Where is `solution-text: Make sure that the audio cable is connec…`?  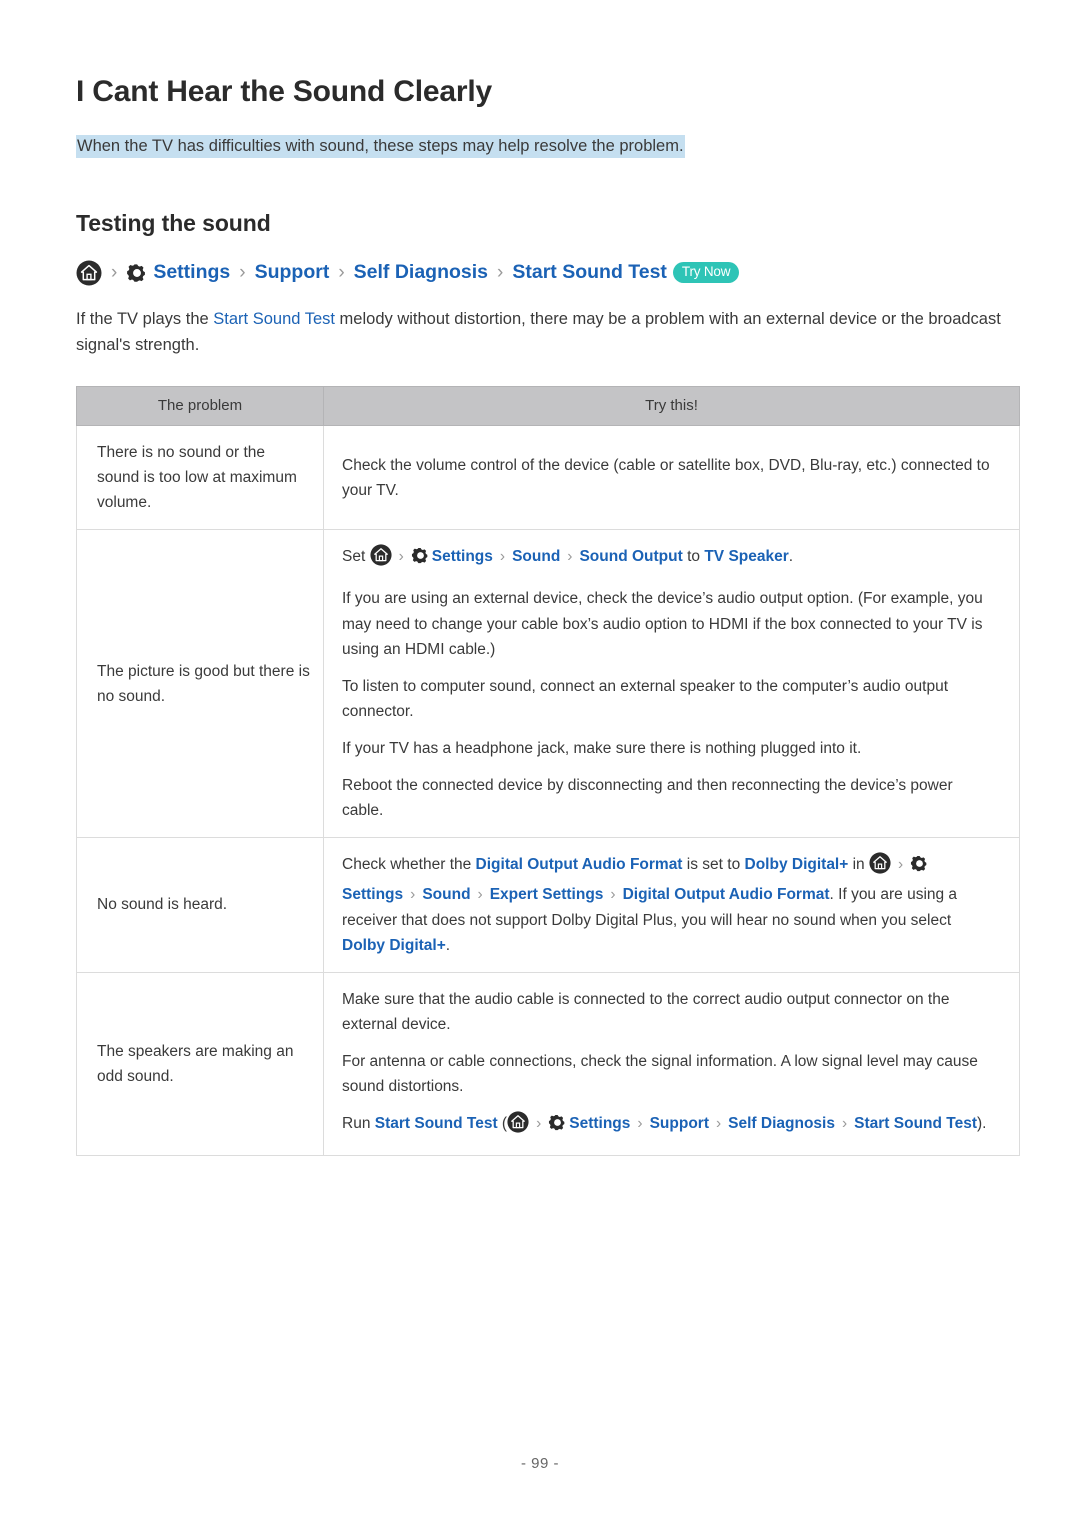
solution-text: Make sure that the audio cable is connec… is located at coordinates (646, 1011).